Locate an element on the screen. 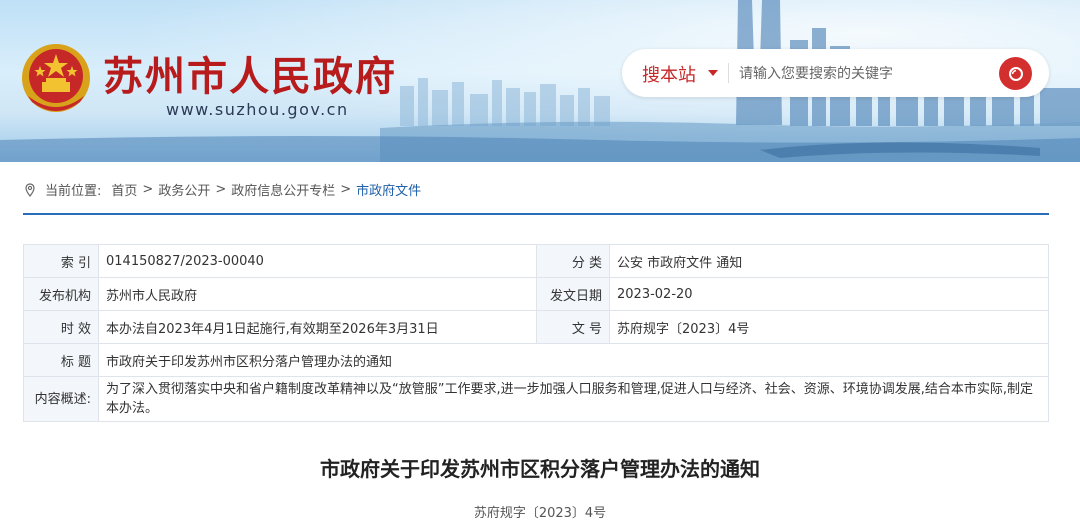 This screenshot has width=1080, height=527. breadcrumb-home: 首页 is located at coordinates (124, 189).